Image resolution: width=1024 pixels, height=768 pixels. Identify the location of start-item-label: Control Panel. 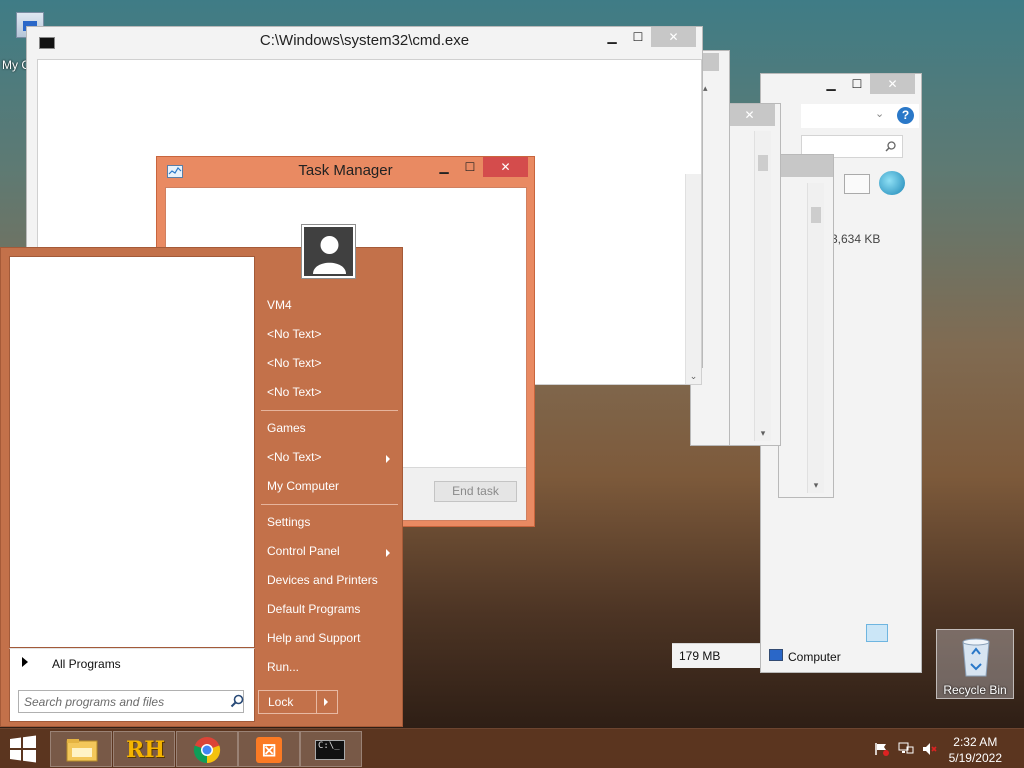
(303, 551).